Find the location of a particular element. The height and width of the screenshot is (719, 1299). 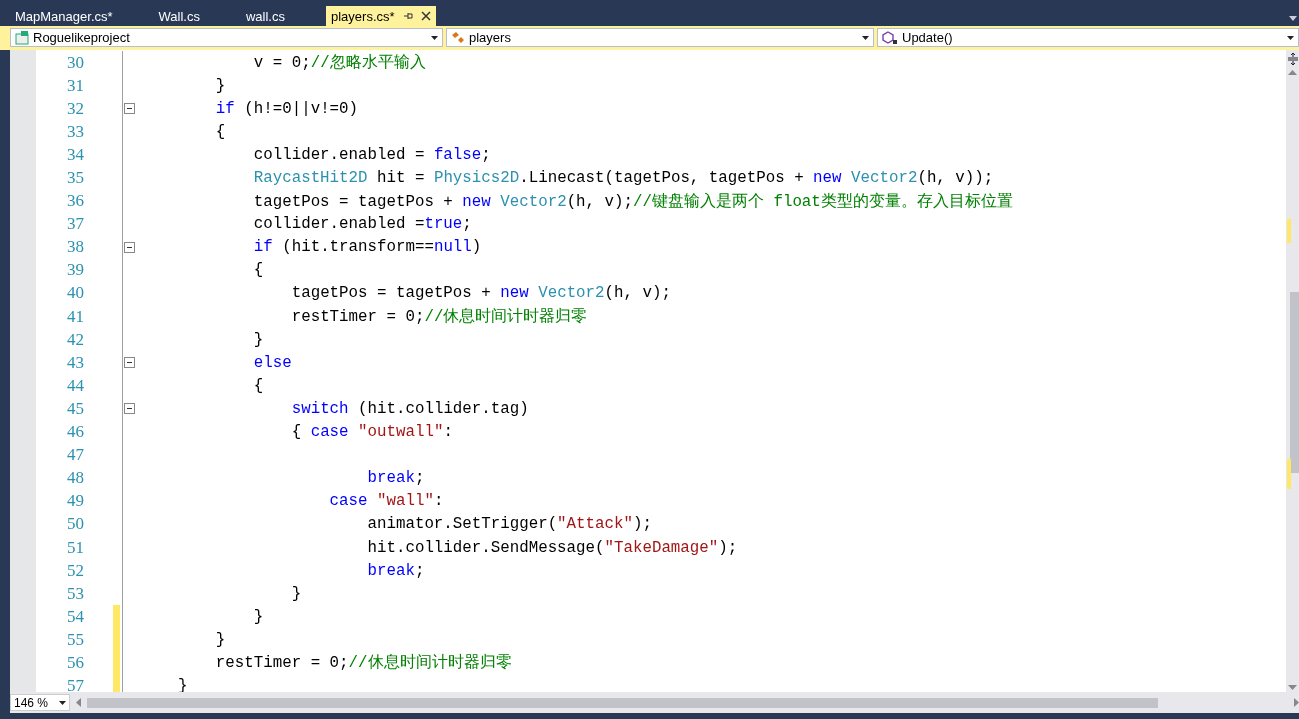

line-number: 30 is located at coordinates (75, 62).